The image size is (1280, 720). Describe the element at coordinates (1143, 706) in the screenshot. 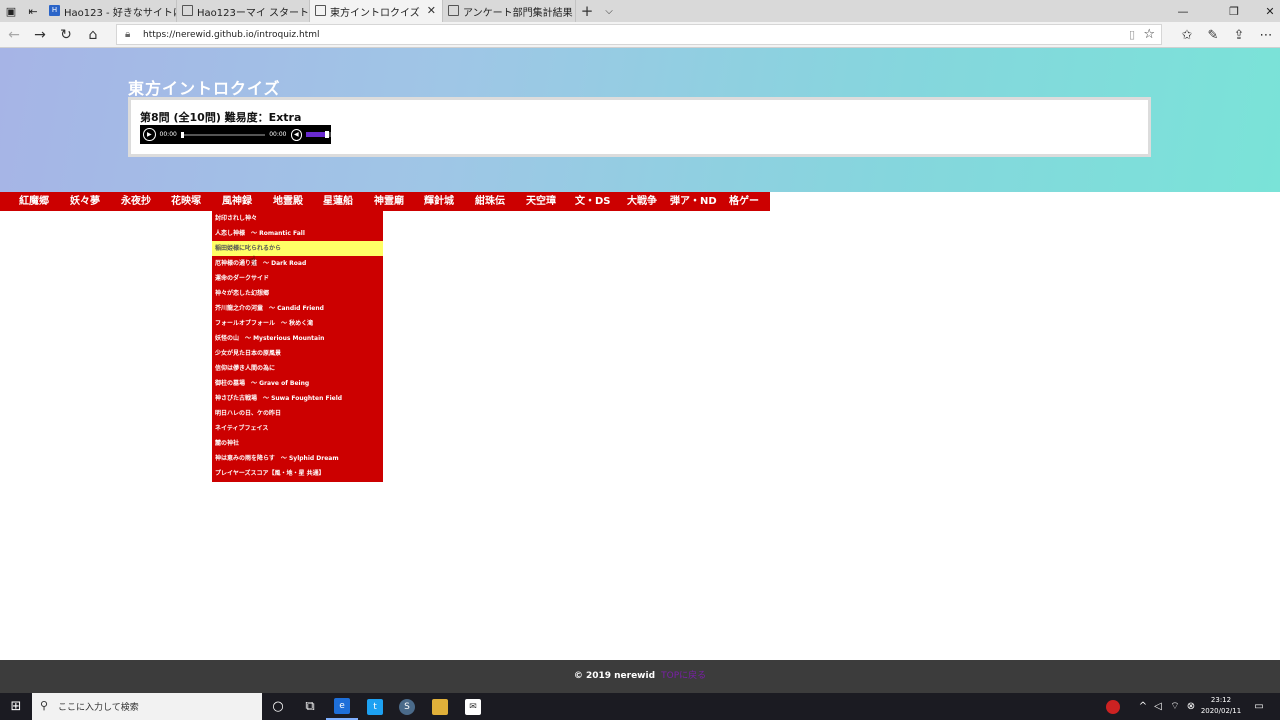

I see `show-hidden-icons-icon: ^` at that location.